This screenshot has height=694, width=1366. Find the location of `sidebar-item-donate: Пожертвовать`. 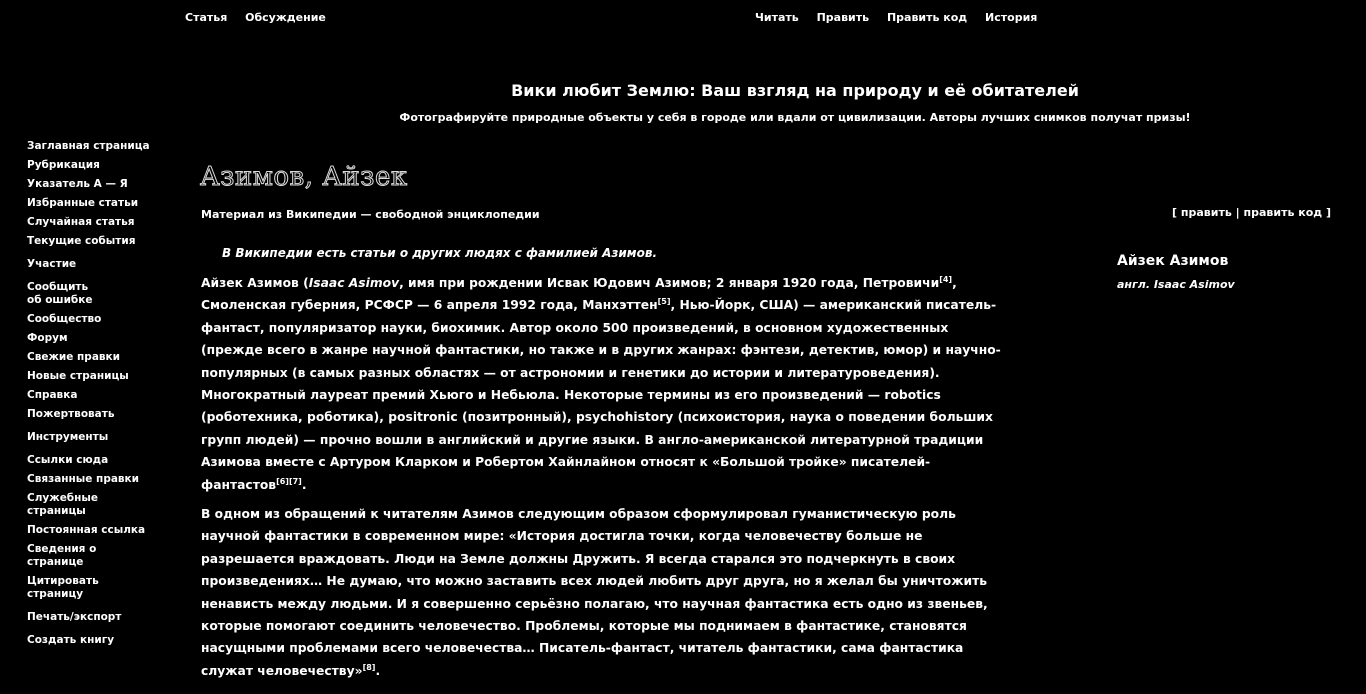

sidebar-item-donate: Пожертвовать is located at coordinates (97, 414).